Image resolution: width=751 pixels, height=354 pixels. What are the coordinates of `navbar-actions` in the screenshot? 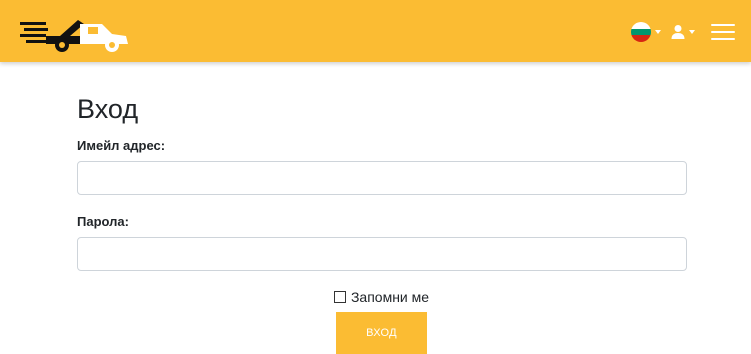 It's located at (683, 32).